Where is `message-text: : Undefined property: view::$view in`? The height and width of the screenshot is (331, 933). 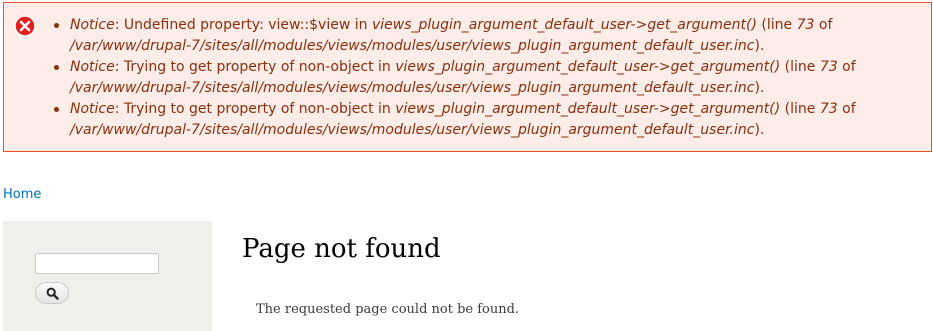 message-text: : Undefined property: view::$view in is located at coordinates (243, 25).